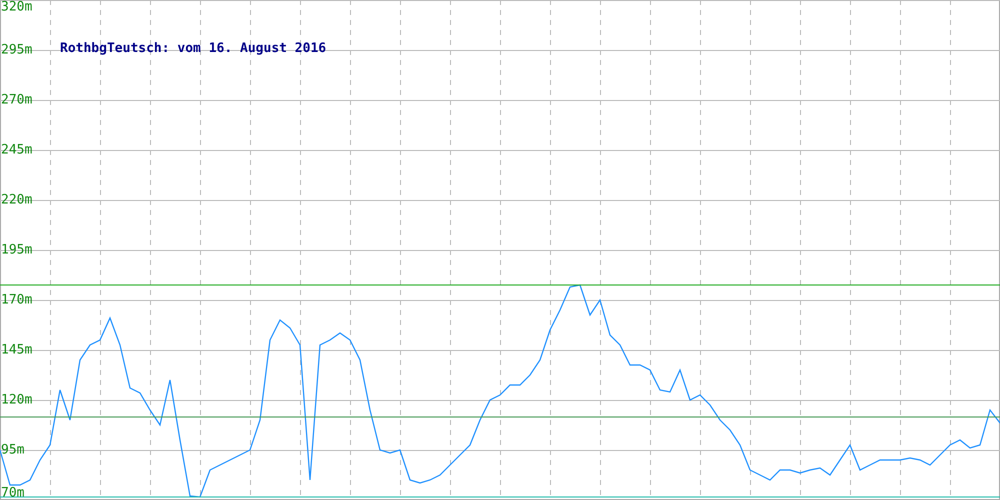  I want to click on axis-label: 120m, so click(16, 400).